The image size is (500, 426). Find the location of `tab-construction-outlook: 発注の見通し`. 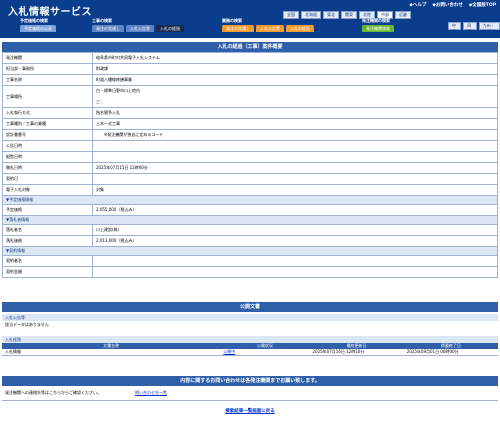

tab-construction-outlook: 発注の見通し is located at coordinates (108, 28).